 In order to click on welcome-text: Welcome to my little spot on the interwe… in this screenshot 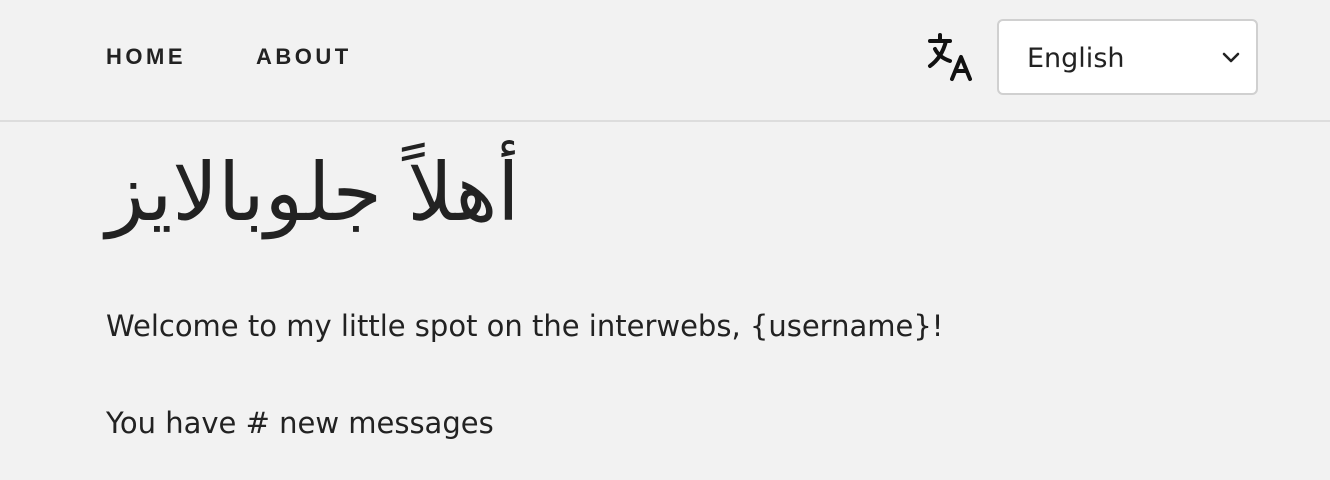, I will do `click(525, 326)`.